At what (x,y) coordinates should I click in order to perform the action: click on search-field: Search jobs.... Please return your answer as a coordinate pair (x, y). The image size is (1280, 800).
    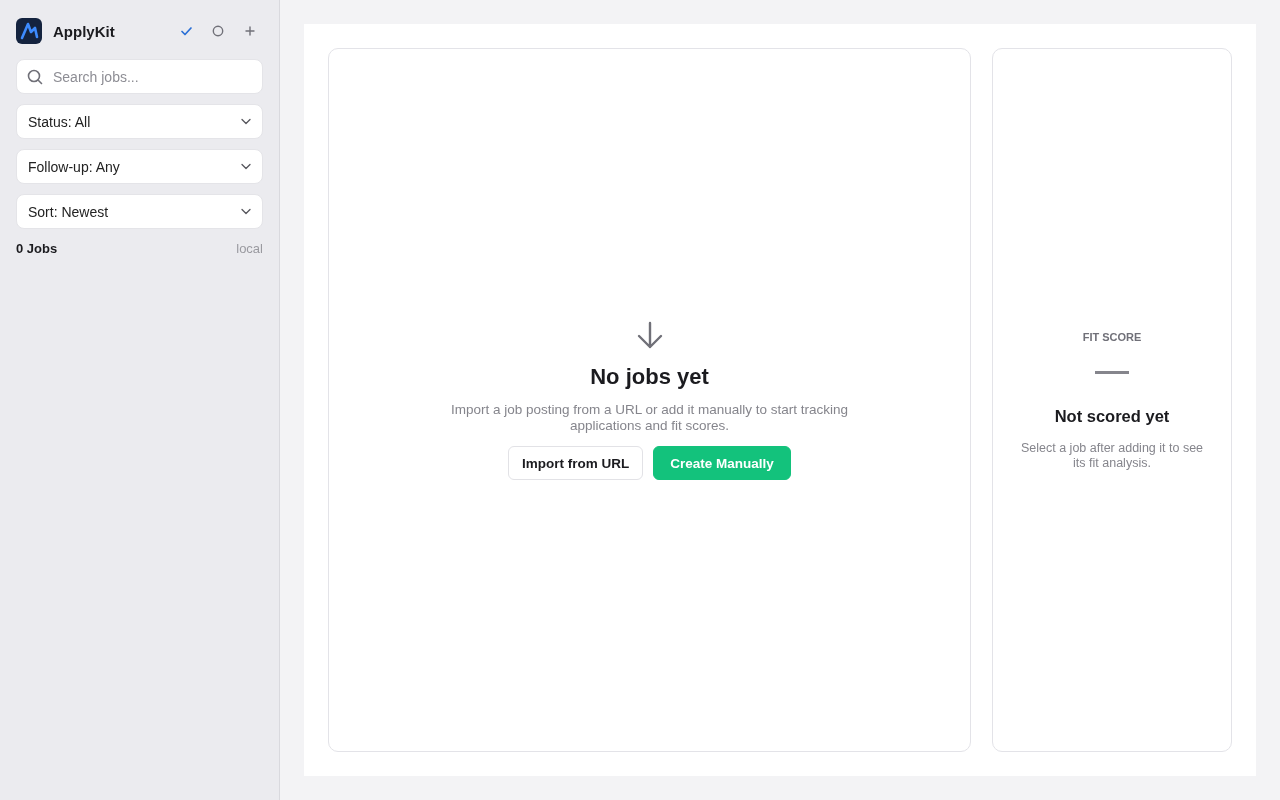
    Looking at the image, I should click on (139, 76).